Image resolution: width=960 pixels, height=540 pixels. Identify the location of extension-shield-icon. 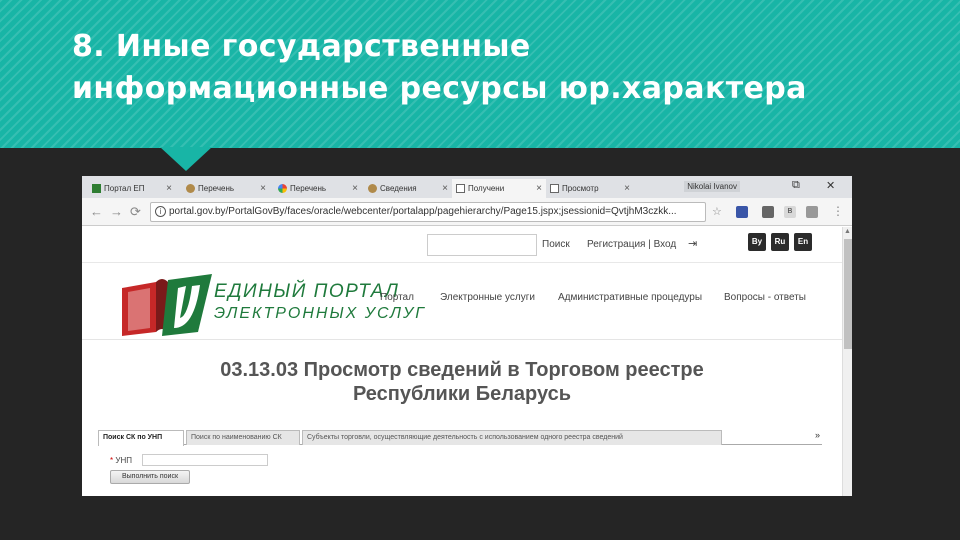
(768, 212).